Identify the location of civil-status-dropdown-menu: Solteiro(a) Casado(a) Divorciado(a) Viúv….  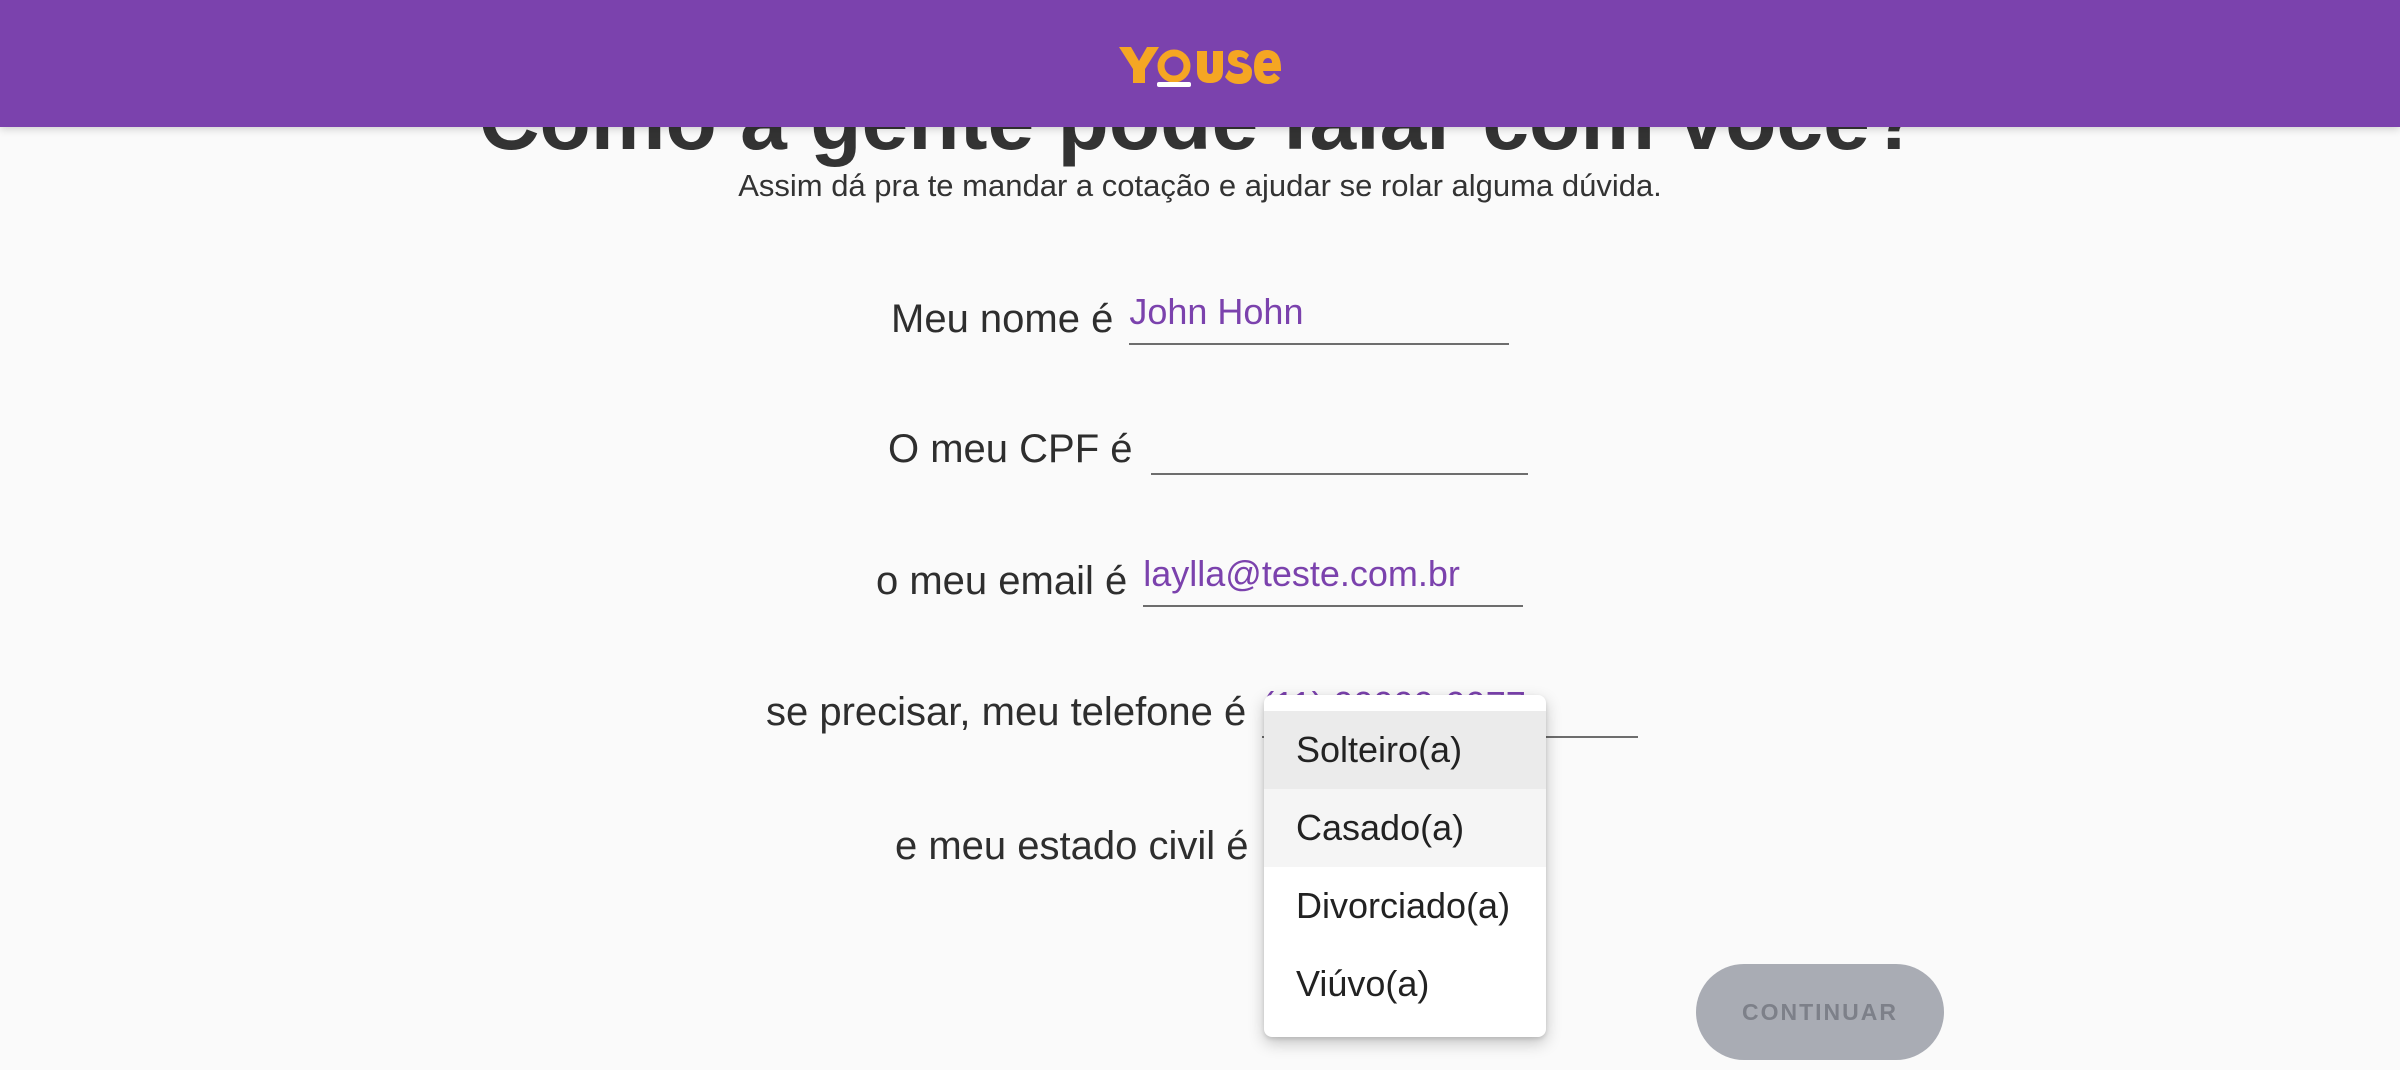
(1405, 866).